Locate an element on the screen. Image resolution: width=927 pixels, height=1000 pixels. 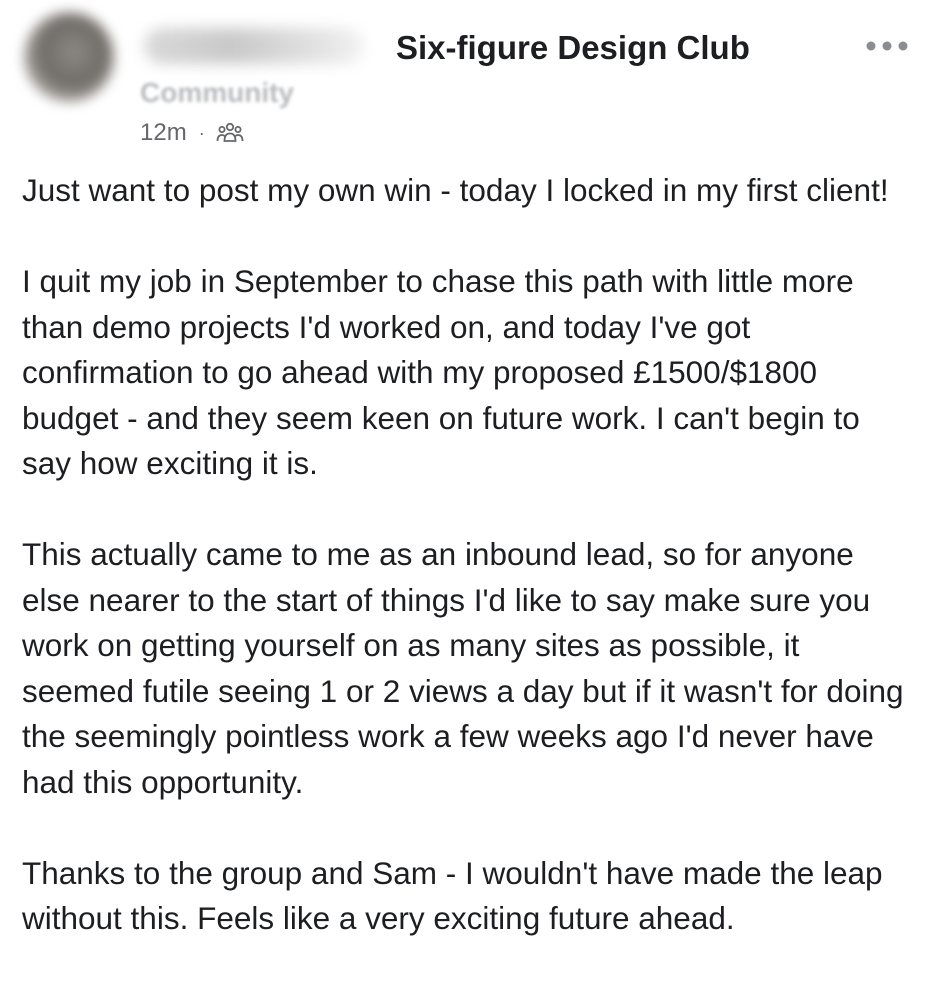
audience-indicator is located at coordinates (230, 133).